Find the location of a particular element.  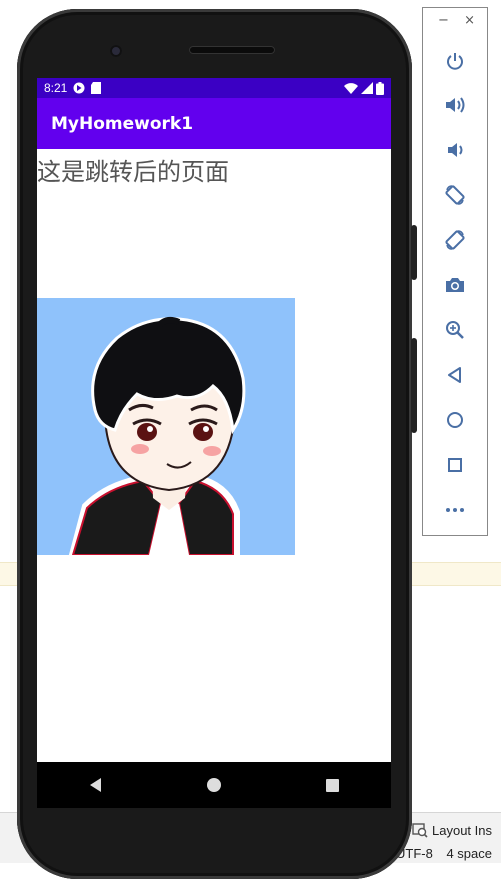

layout-inspector-button: Layout Ins is located at coordinates (452, 830).